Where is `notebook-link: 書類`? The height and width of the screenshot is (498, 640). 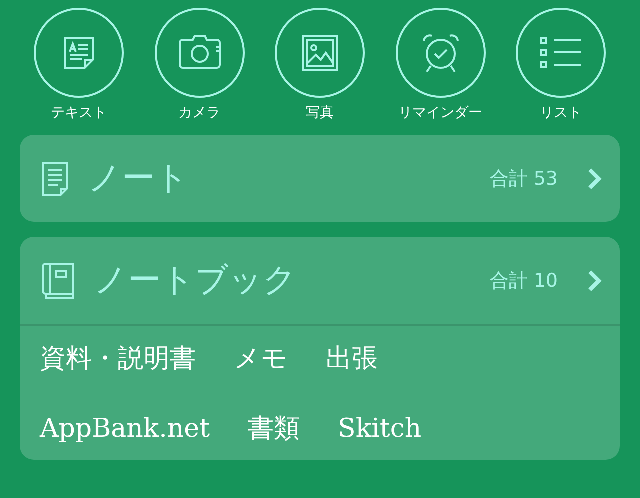 notebook-link: 書類 is located at coordinates (274, 429).